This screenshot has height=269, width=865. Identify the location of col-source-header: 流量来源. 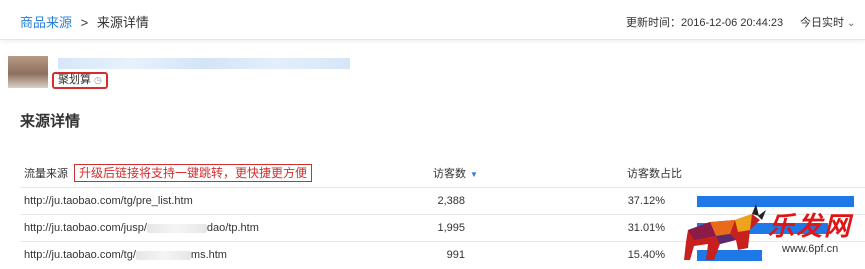
(46, 174).